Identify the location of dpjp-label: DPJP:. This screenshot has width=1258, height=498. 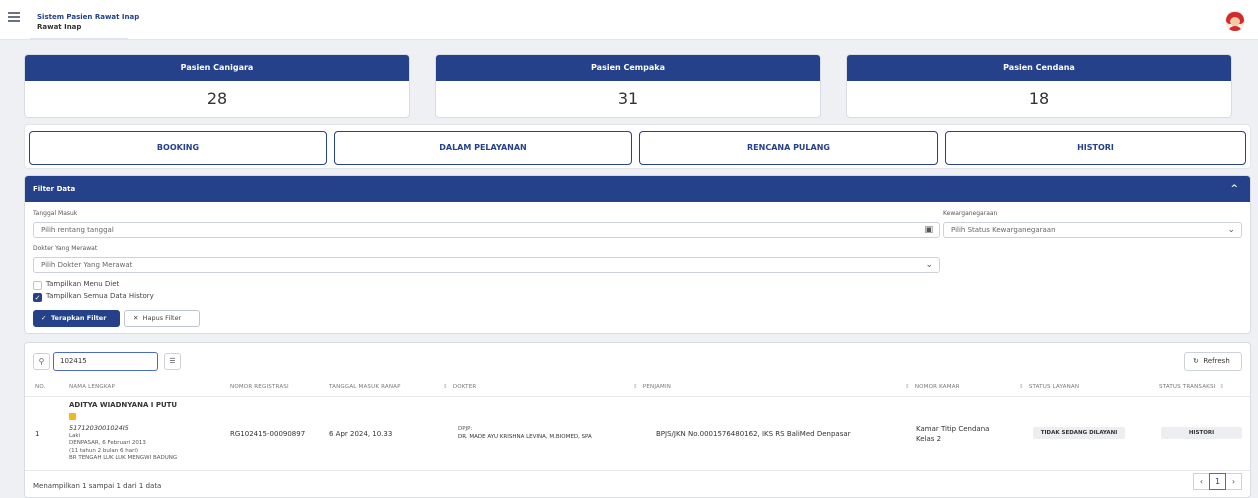
(465, 429).